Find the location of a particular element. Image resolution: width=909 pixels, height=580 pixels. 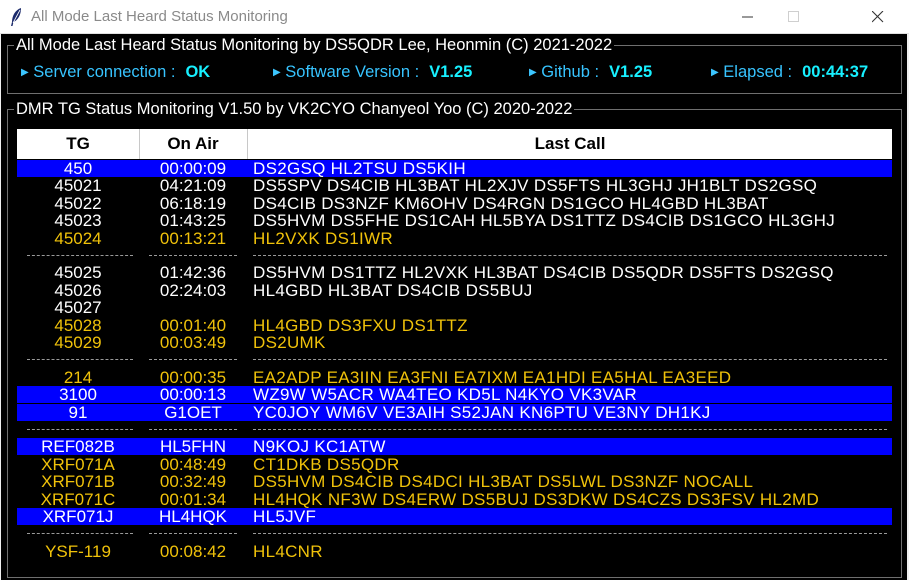

tg-cell: YSF-119 is located at coordinates (78, 551).